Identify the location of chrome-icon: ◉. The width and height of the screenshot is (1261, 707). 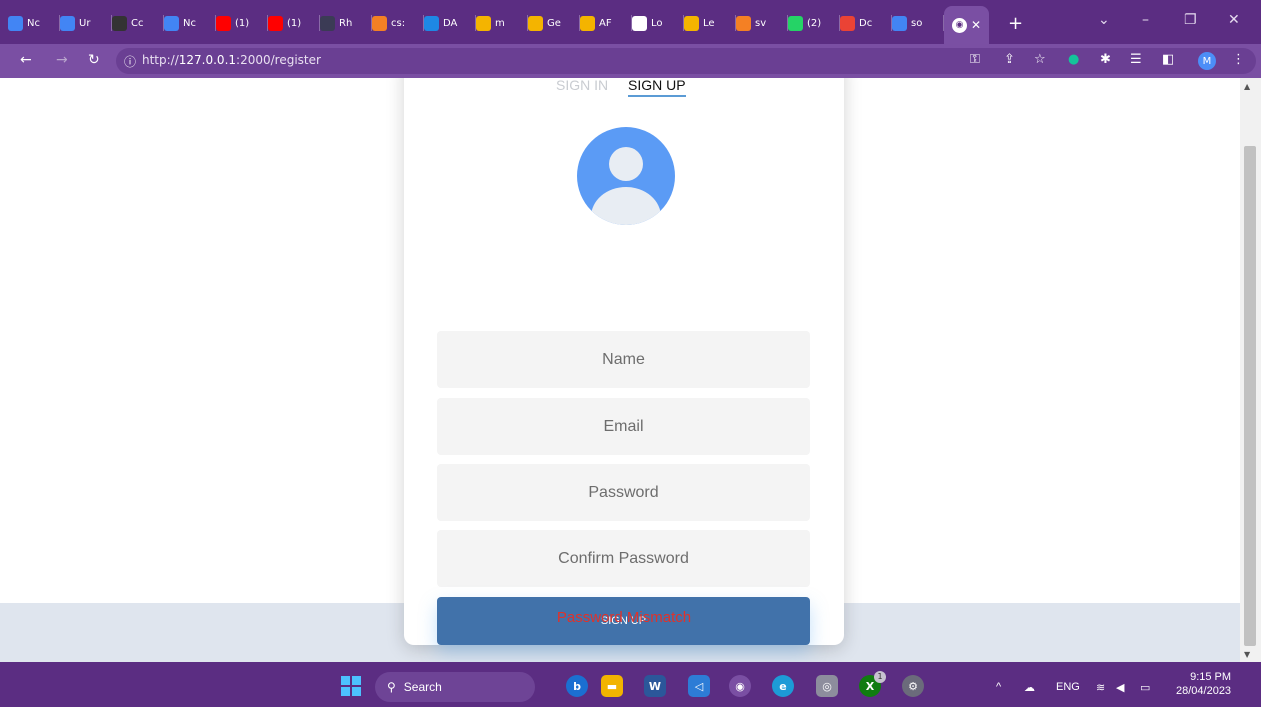
(740, 686).